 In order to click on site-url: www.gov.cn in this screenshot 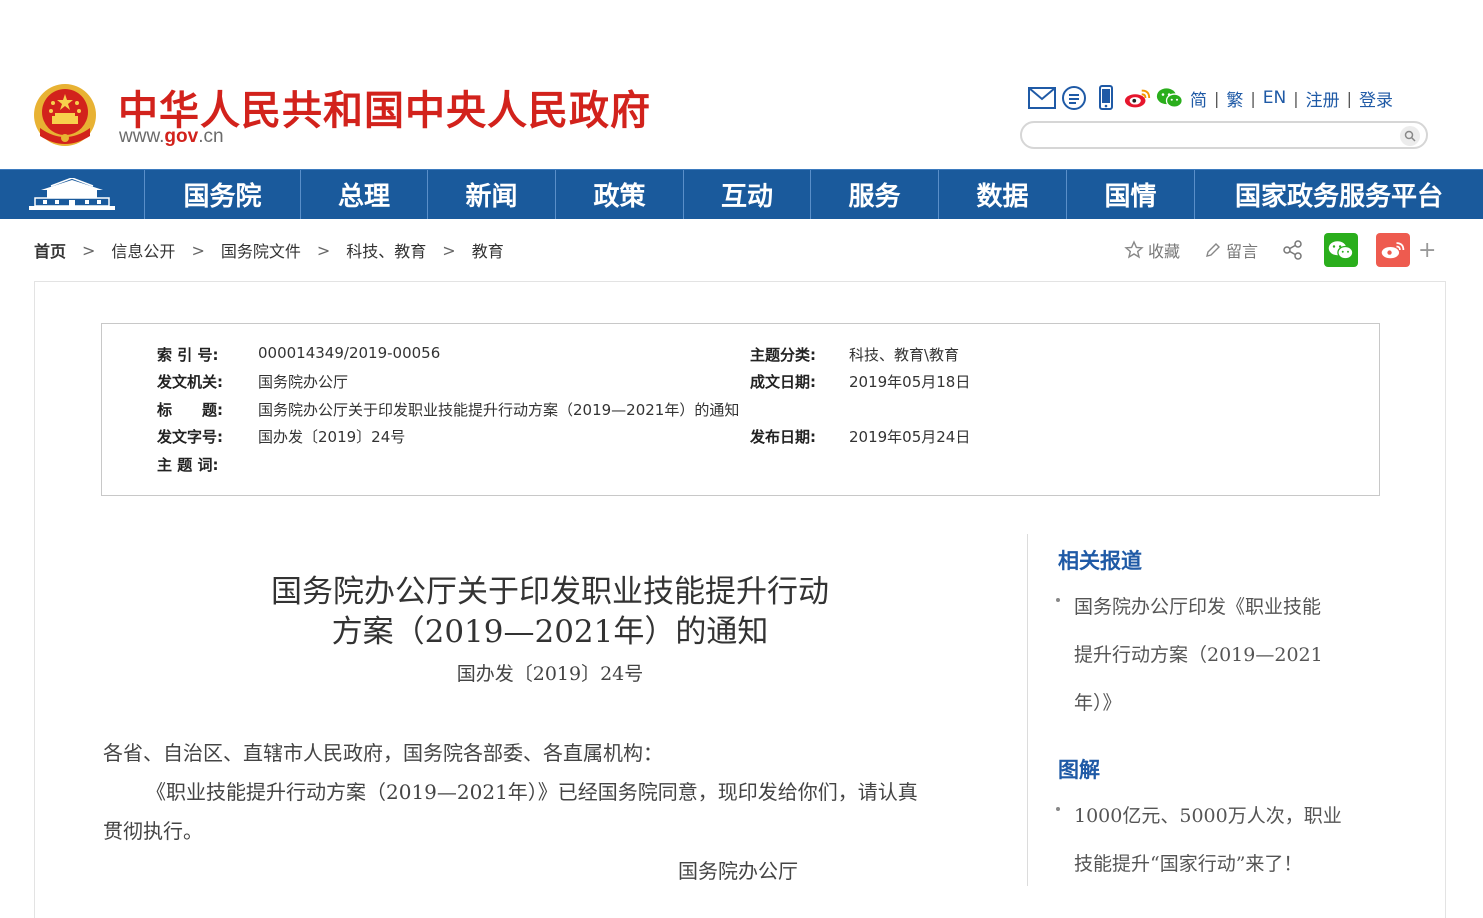, I will do `click(171, 137)`.